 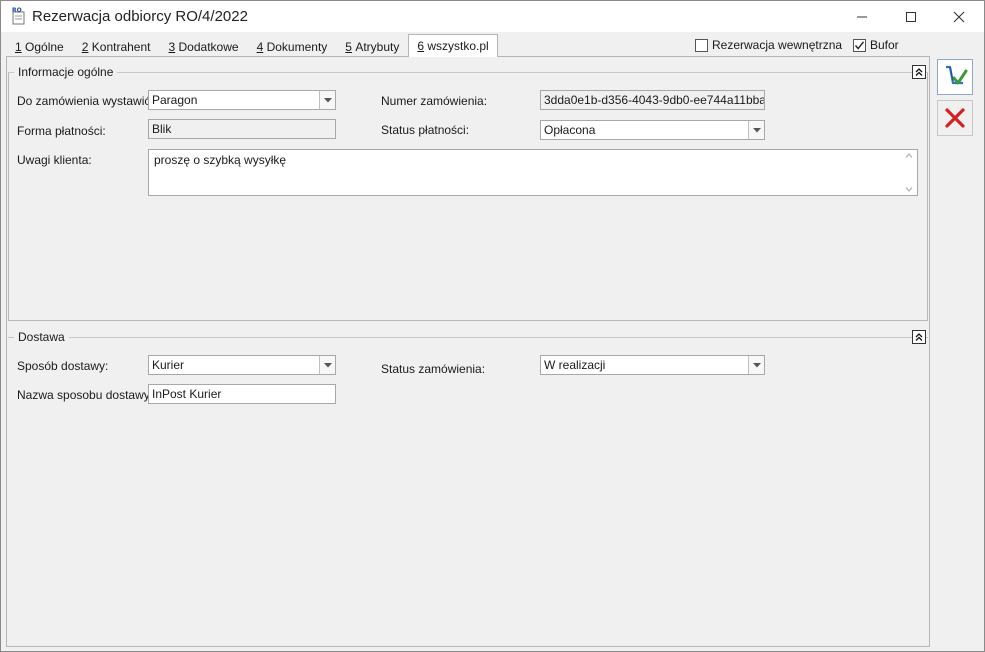 What do you see at coordinates (242, 129) in the screenshot?
I see `payment-form-field: Blik` at bounding box center [242, 129].